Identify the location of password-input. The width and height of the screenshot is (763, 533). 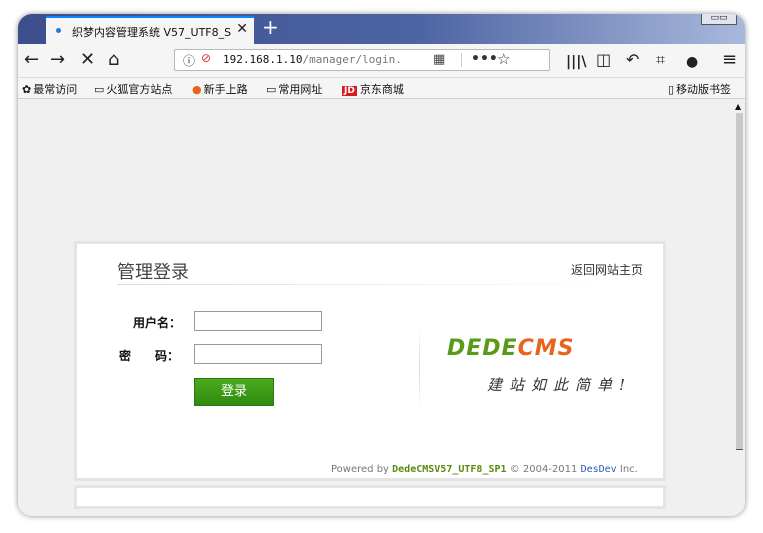
(258, 354).